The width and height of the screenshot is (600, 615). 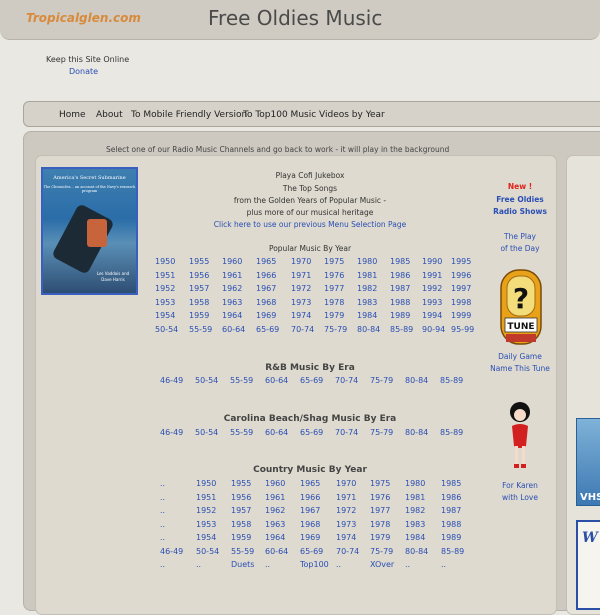 I want to click on country-link: 1967, so click(x=310, y=510).